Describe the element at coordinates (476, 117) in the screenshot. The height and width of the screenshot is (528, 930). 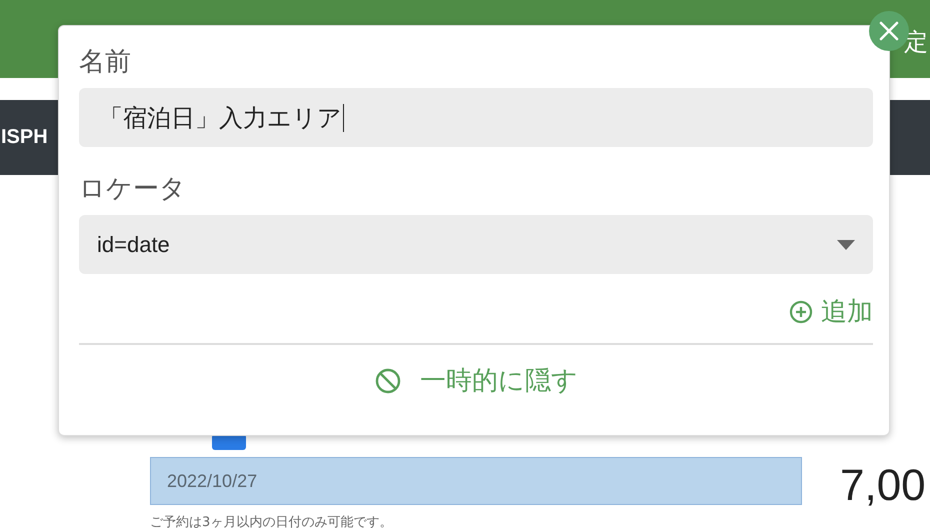
I see `name-input: 「宿泊日」入力エリア` at that location.